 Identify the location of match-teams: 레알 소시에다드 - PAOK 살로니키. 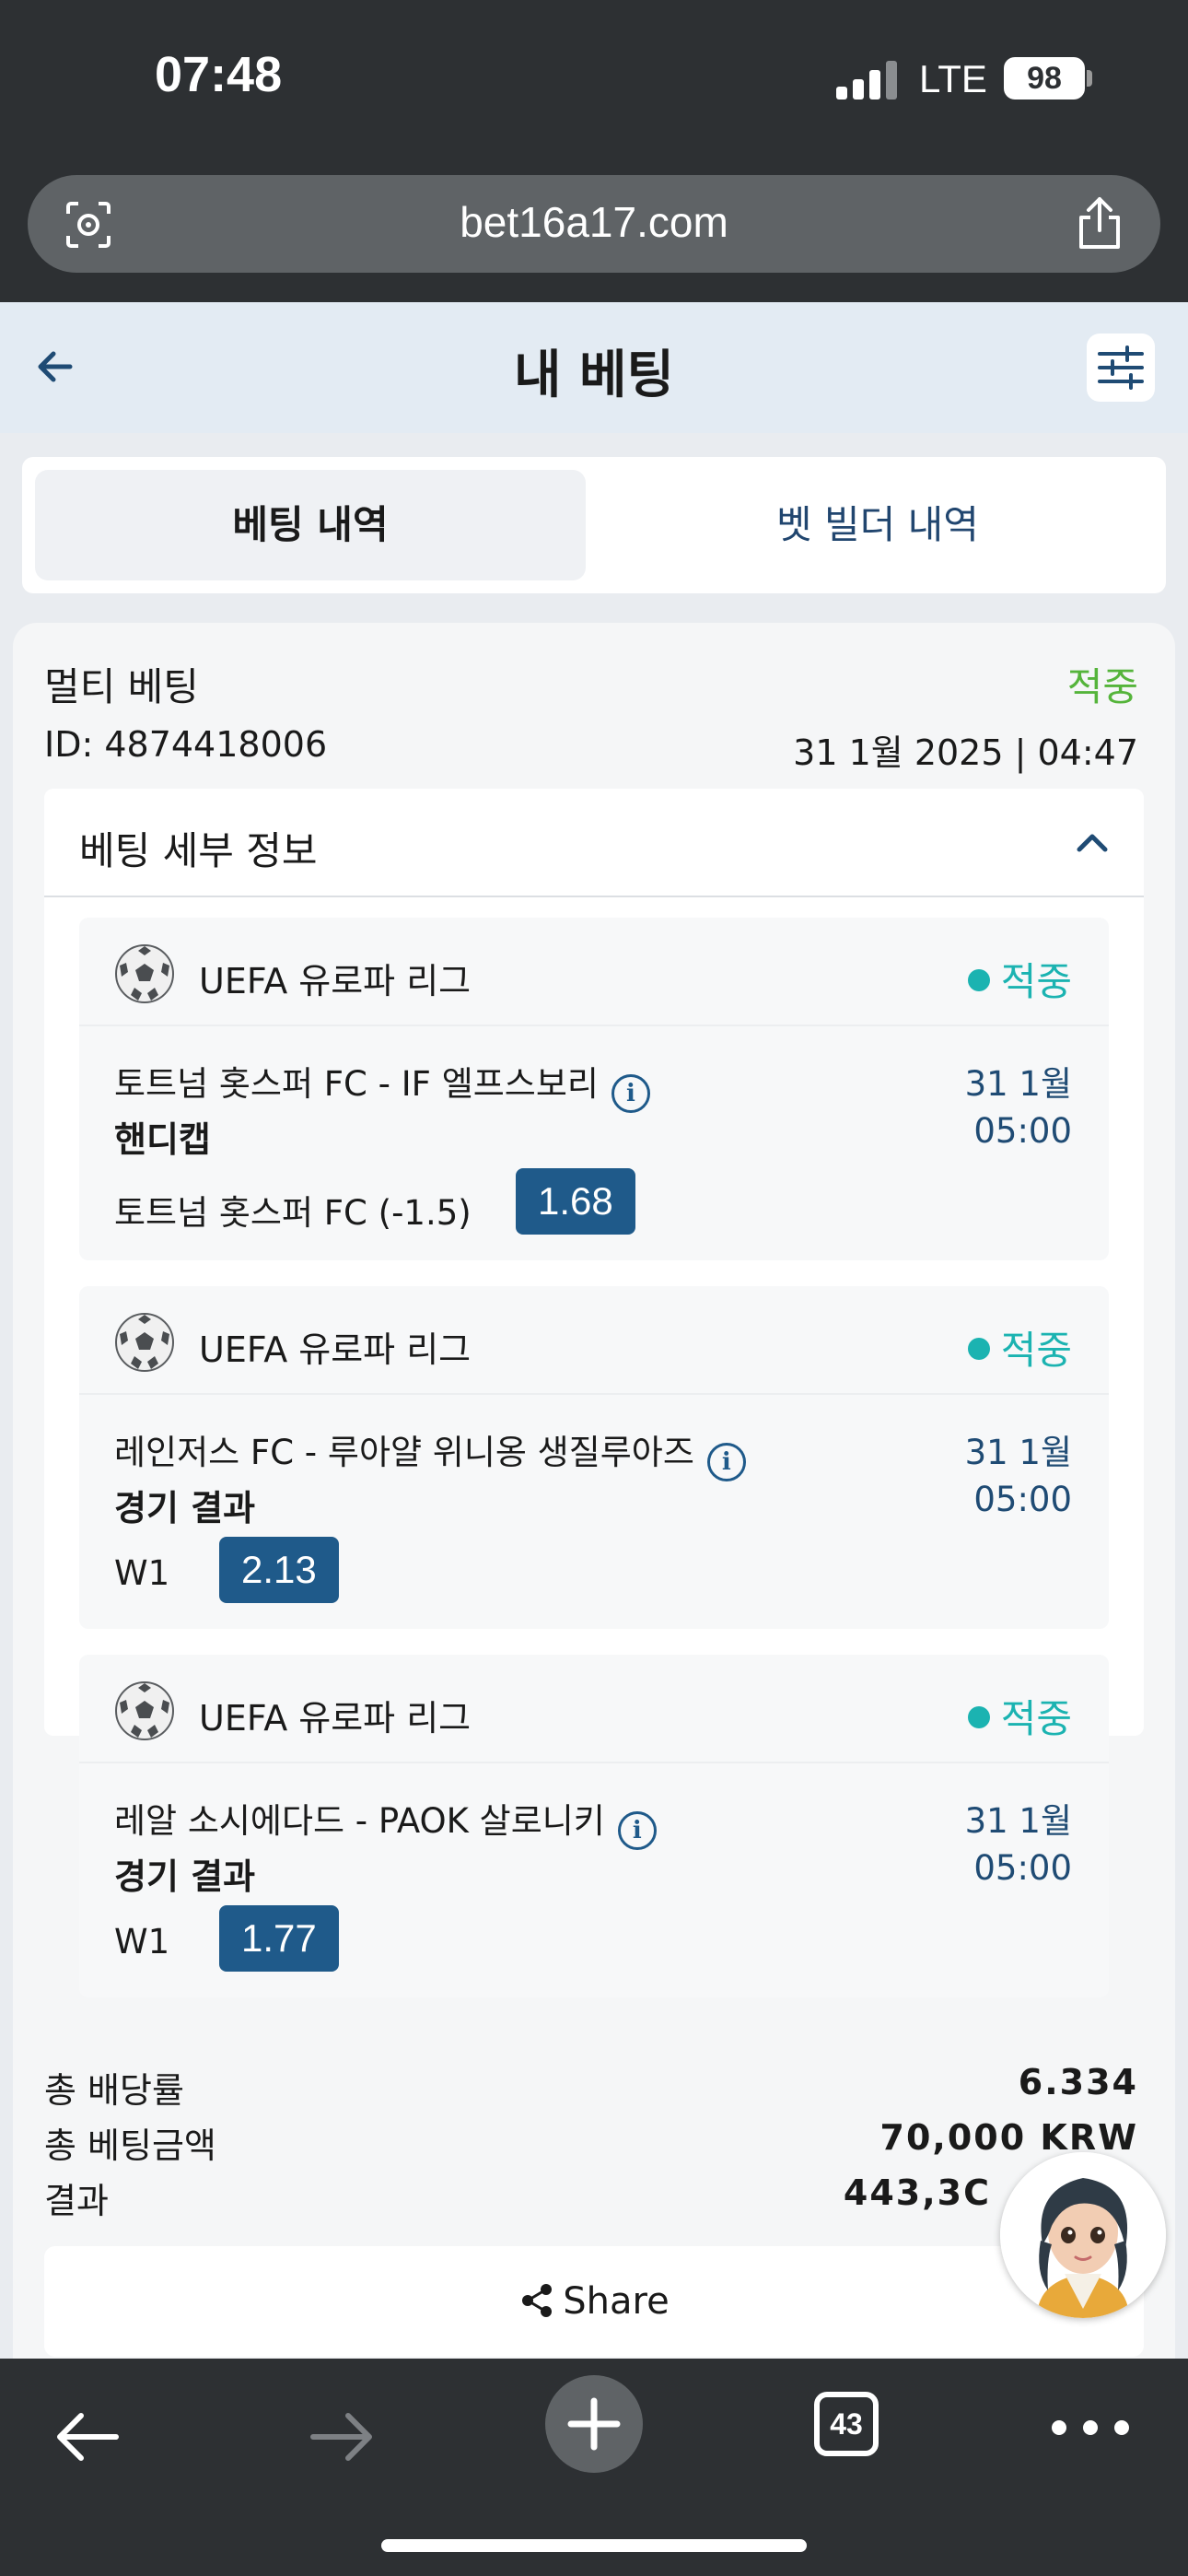
(359, 1821).